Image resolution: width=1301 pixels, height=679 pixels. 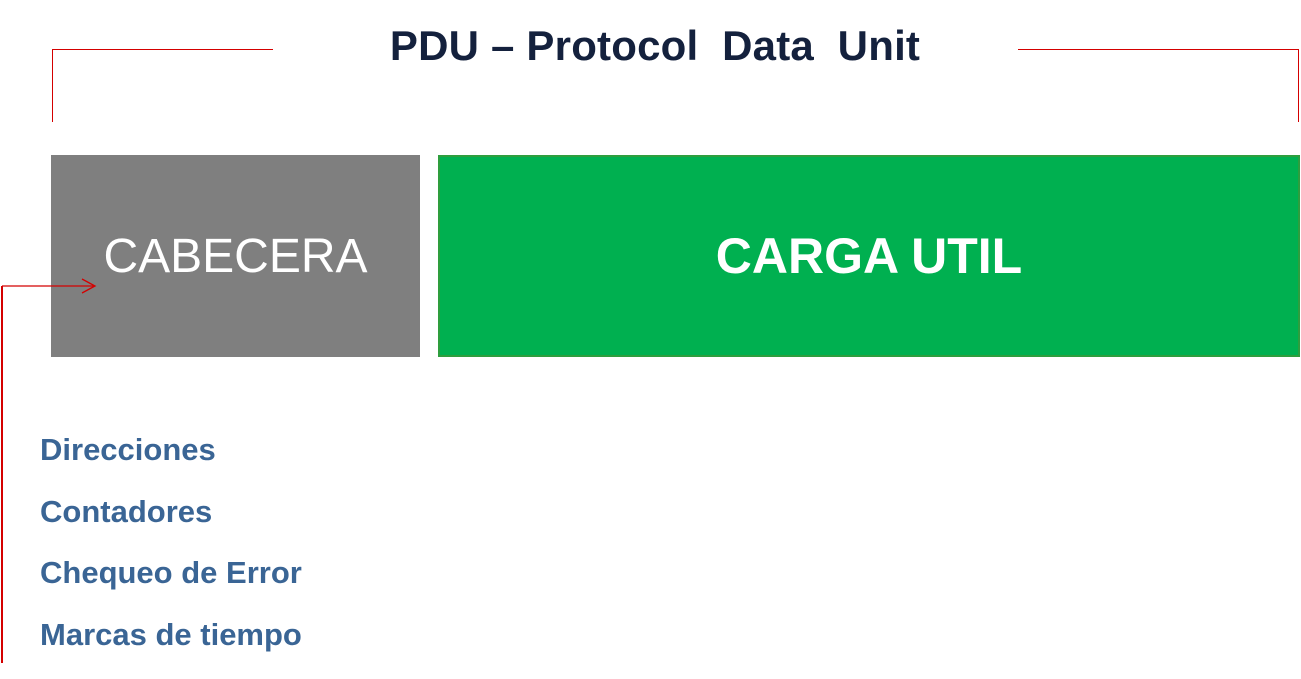 I want to click on header-field-item: Direcciones, so click(x=128, y=449).